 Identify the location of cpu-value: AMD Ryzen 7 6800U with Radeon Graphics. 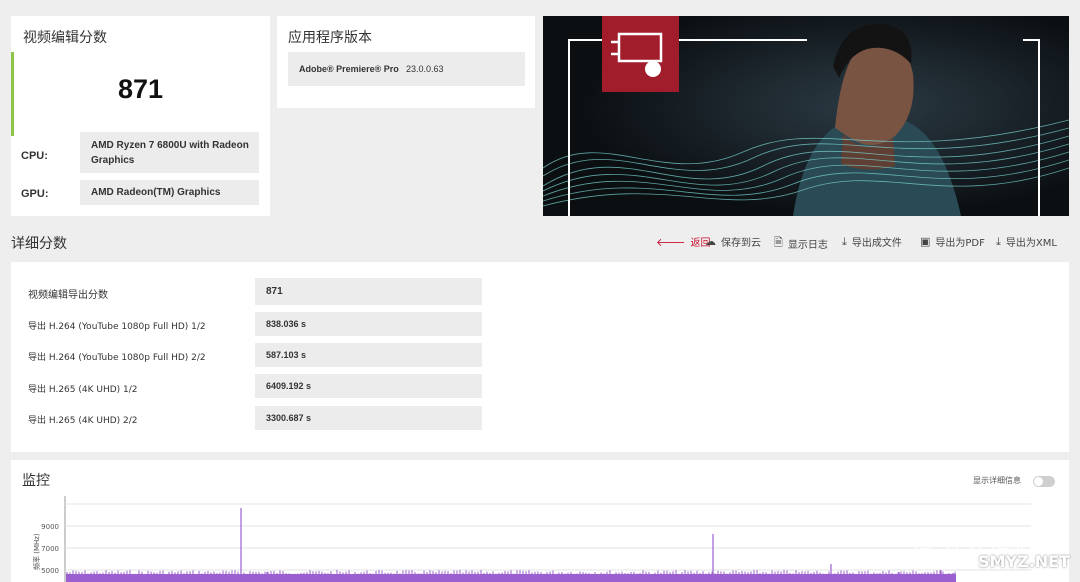
(169, 152).